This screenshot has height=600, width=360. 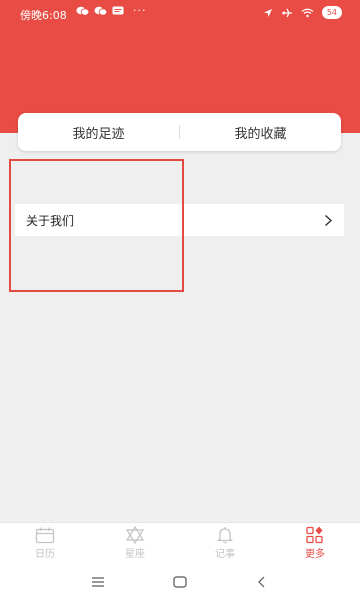 What do you see at coordinates (315, 535) in the screenshot?
I see `grid-more-icon` at bounding box center [315, 535].